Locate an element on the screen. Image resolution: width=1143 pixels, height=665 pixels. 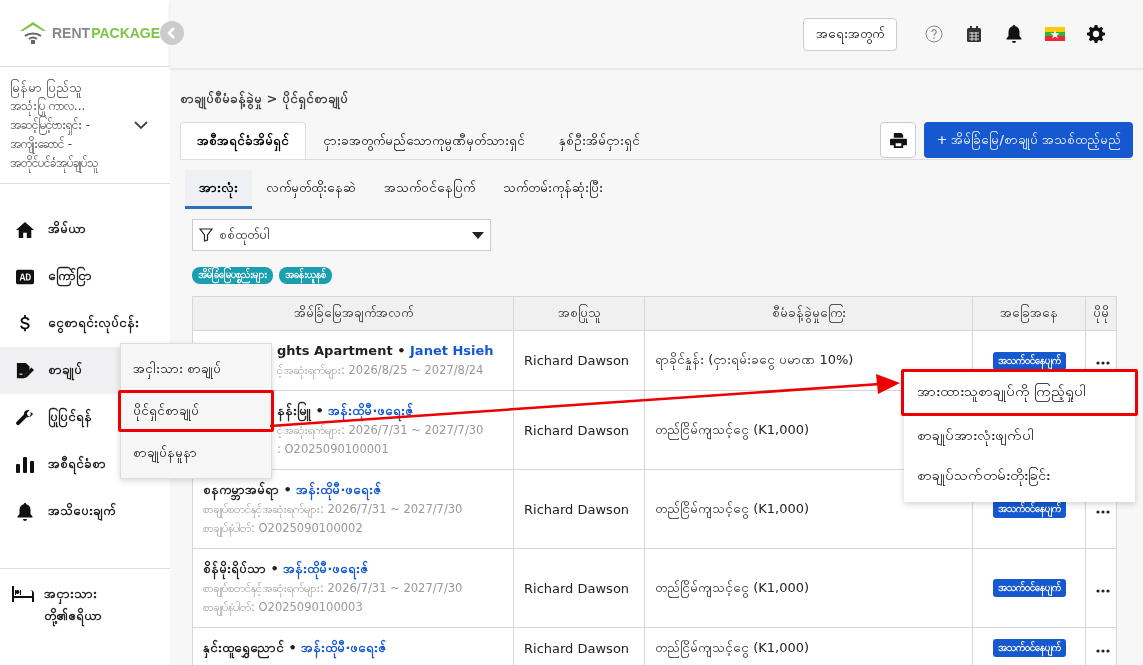
nav-item: ကြော်ငြာ is located at coordinates (85, 276).